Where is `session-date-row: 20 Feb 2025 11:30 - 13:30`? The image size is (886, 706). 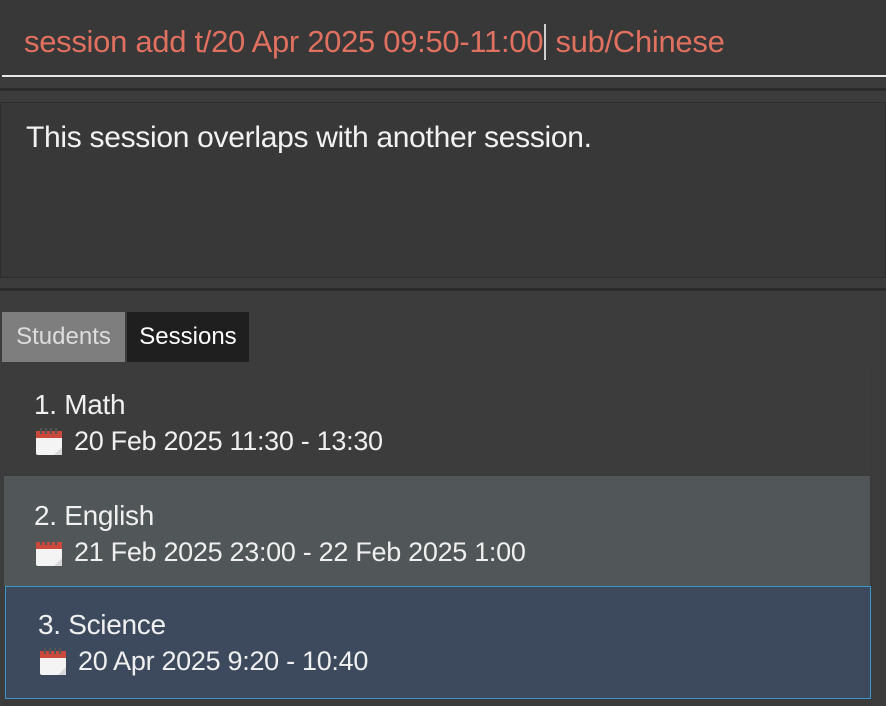
session-date-row: 20 Feb 2025 11:30 - 13:30 is located at coordinates (208, 441).